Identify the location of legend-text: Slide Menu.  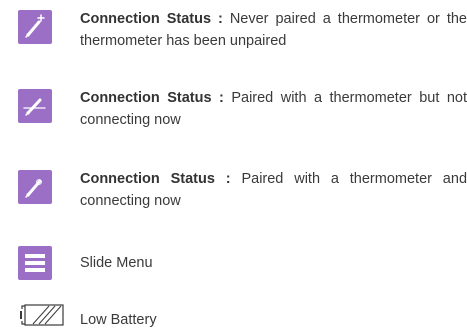
(116, 263).